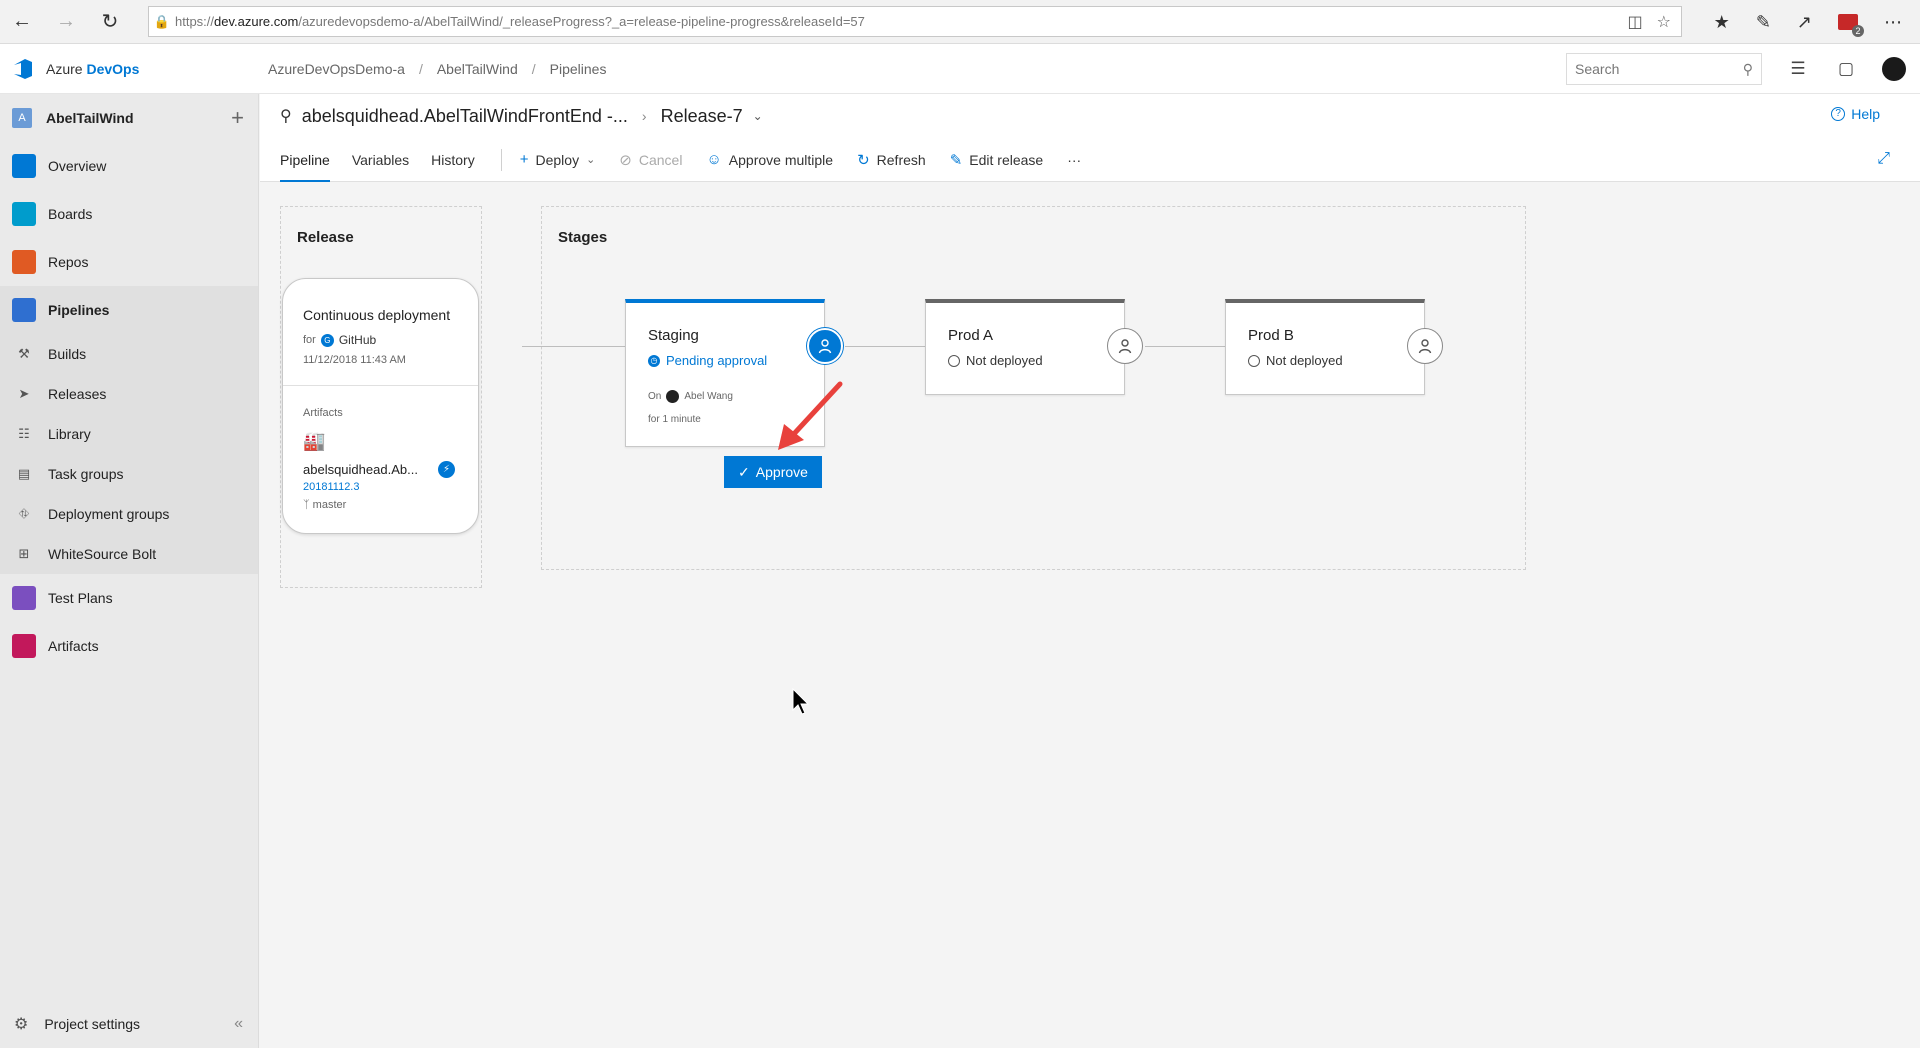 This screenshot has width=1920, height=1048. I want to click on help-link: ? Help, so click(1855, 114).